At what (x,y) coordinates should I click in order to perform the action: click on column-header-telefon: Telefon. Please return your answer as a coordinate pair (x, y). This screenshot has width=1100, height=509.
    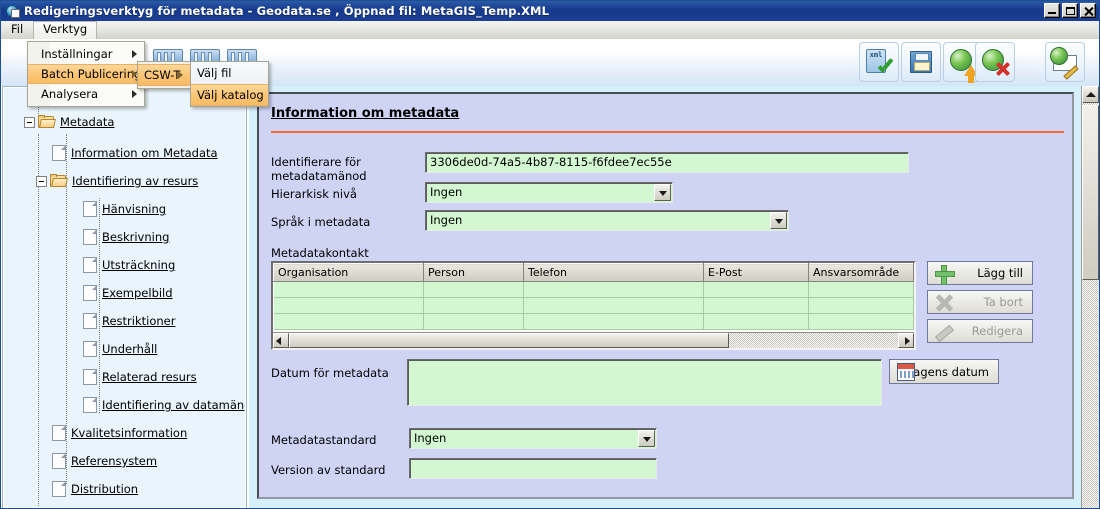
    Looking at the image, I should click on (613, 272).